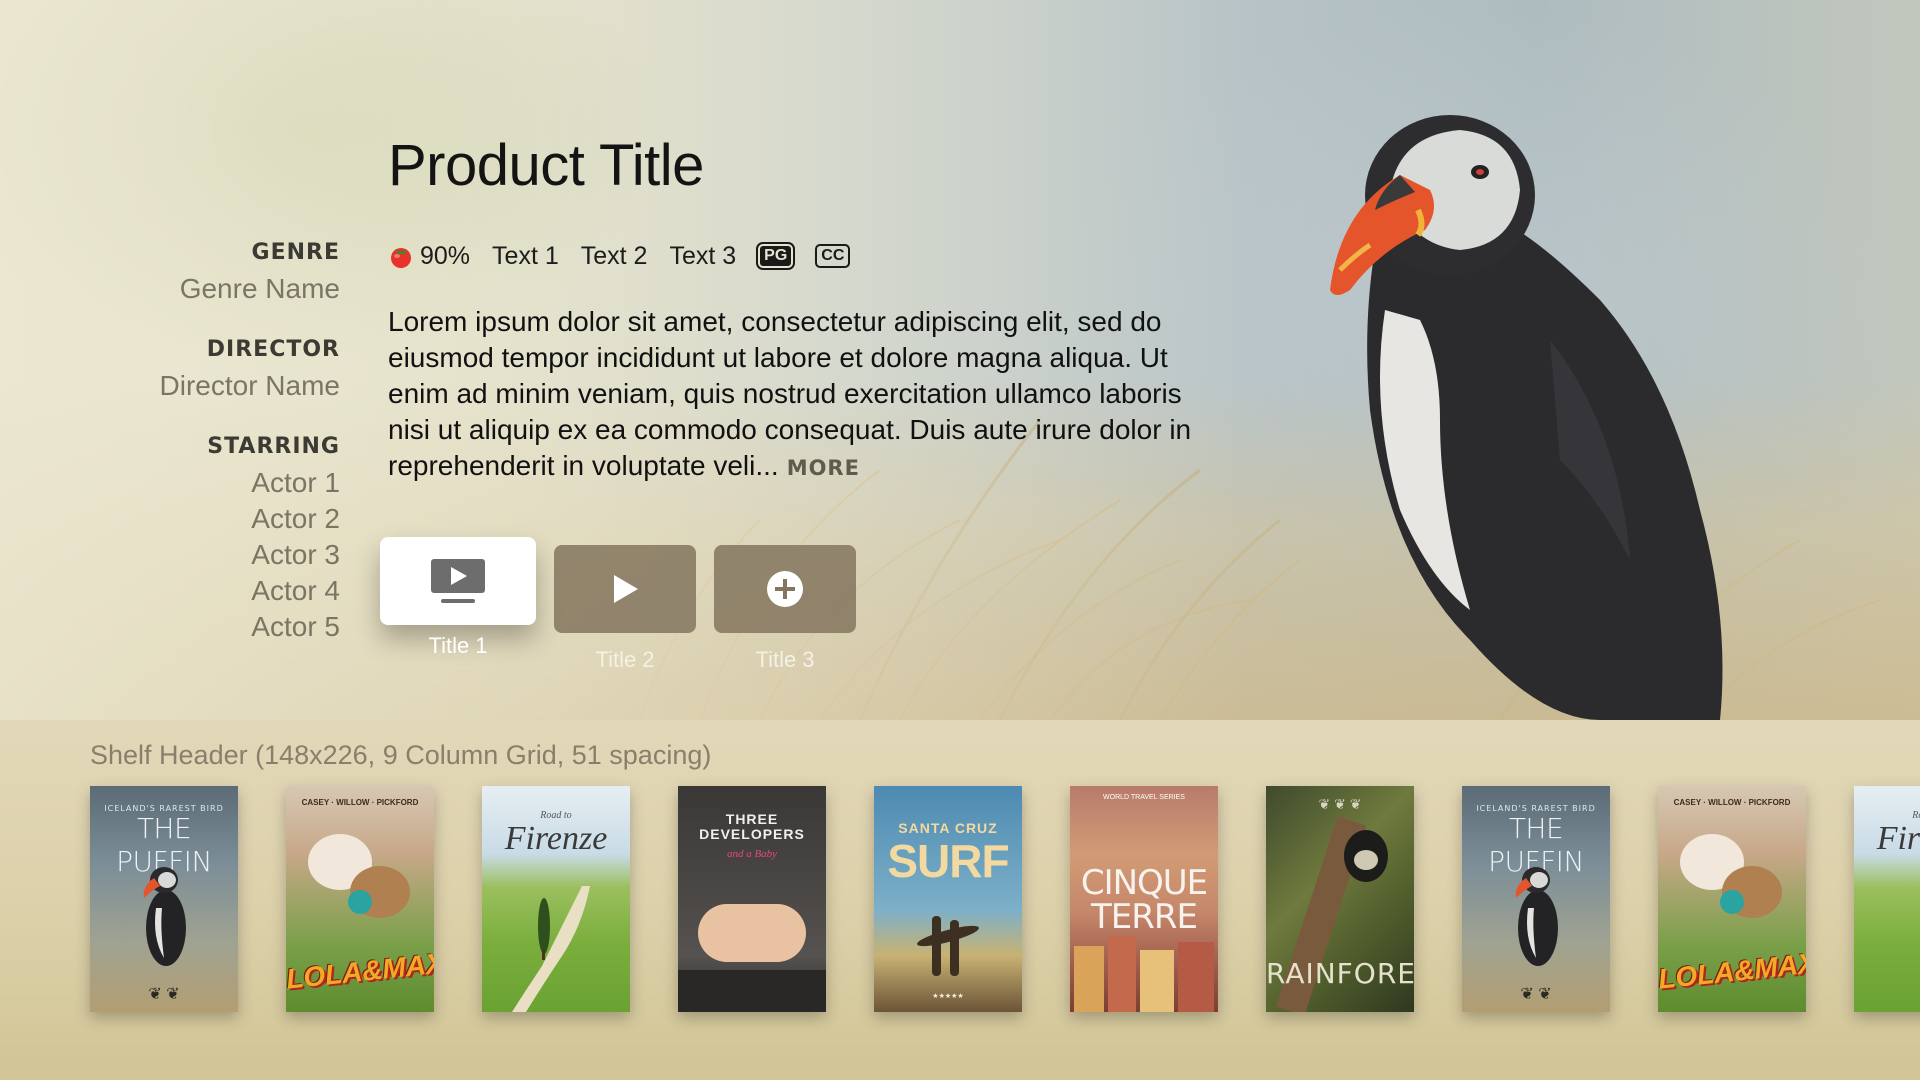 The width and height of the screenshot is (1920, 1080). Describe the element at coordinates (948, 996) in the screenshot. I see `poster-rating: ★★★★★` at that location.